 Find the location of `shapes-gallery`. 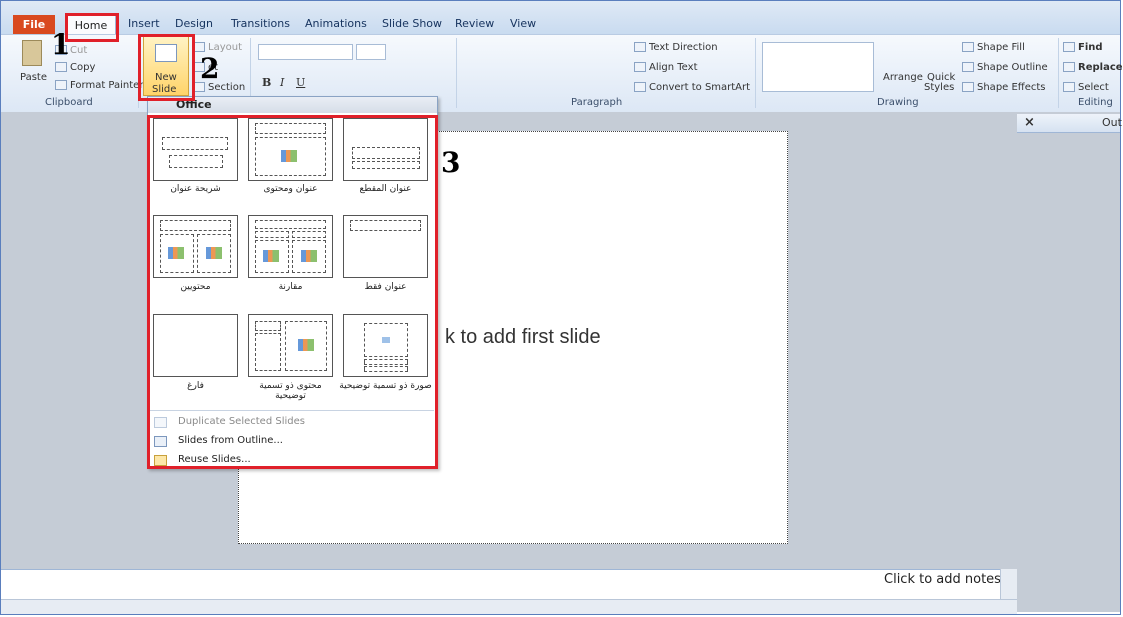

shapes-gallery is located at coordinates (818, 67).